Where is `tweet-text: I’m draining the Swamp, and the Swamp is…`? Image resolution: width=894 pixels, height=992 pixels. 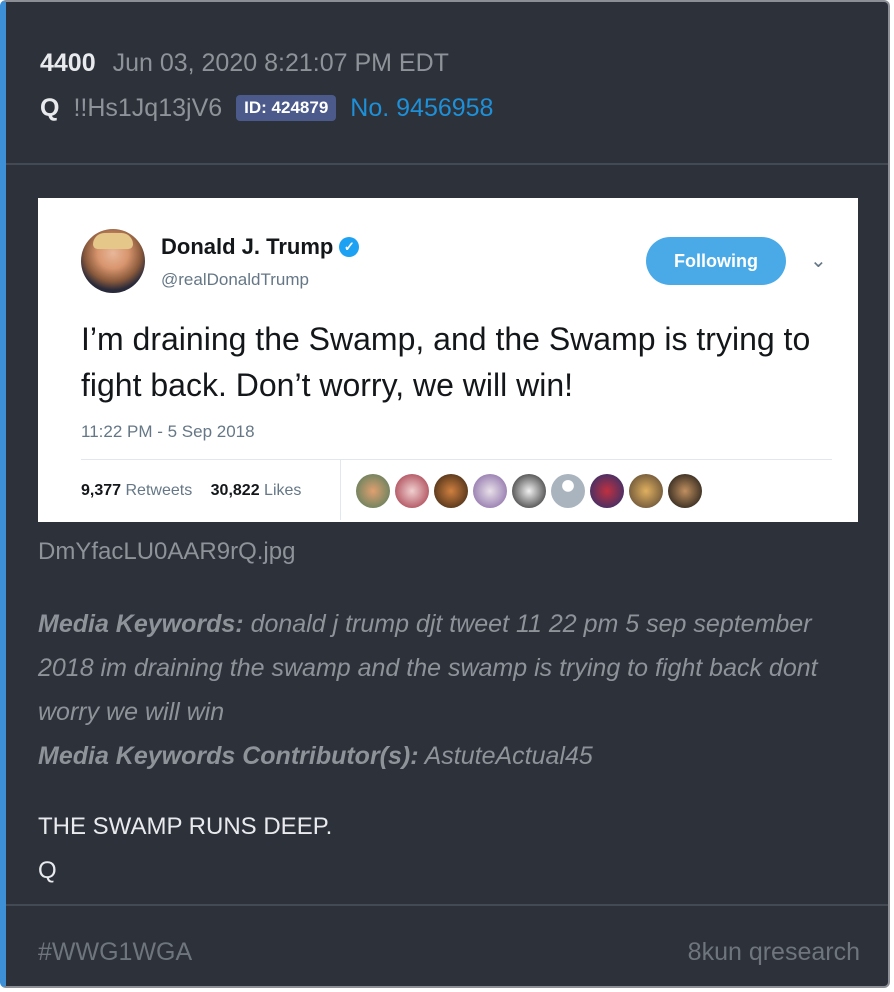
tweet-text: I’m draining the Swamp, and the Swamp is… is located at coordinates (446, 362).